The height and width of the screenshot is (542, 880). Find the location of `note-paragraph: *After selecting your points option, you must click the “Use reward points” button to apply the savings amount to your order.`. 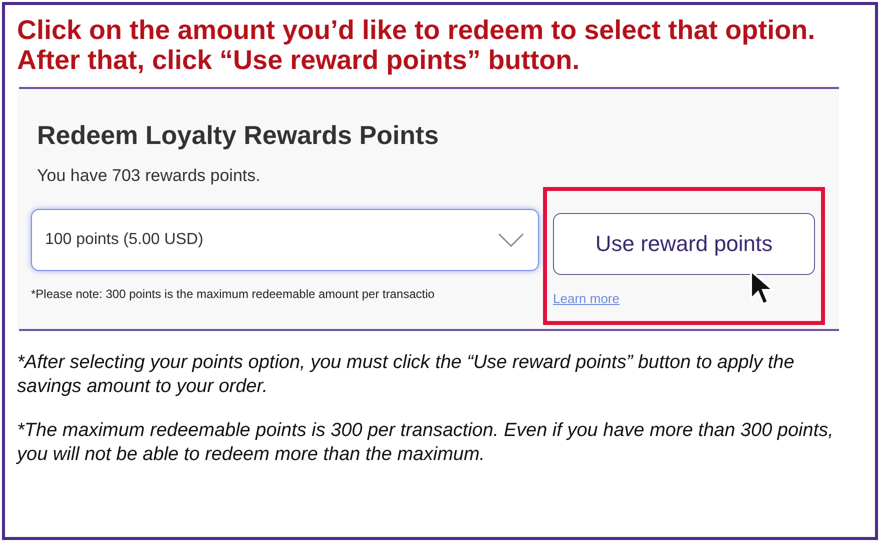

note-paragraph: *After selecting your points option, you must click the “Use reward points” button to apply the savings amount to your order. is located at coordinates (406, 374).